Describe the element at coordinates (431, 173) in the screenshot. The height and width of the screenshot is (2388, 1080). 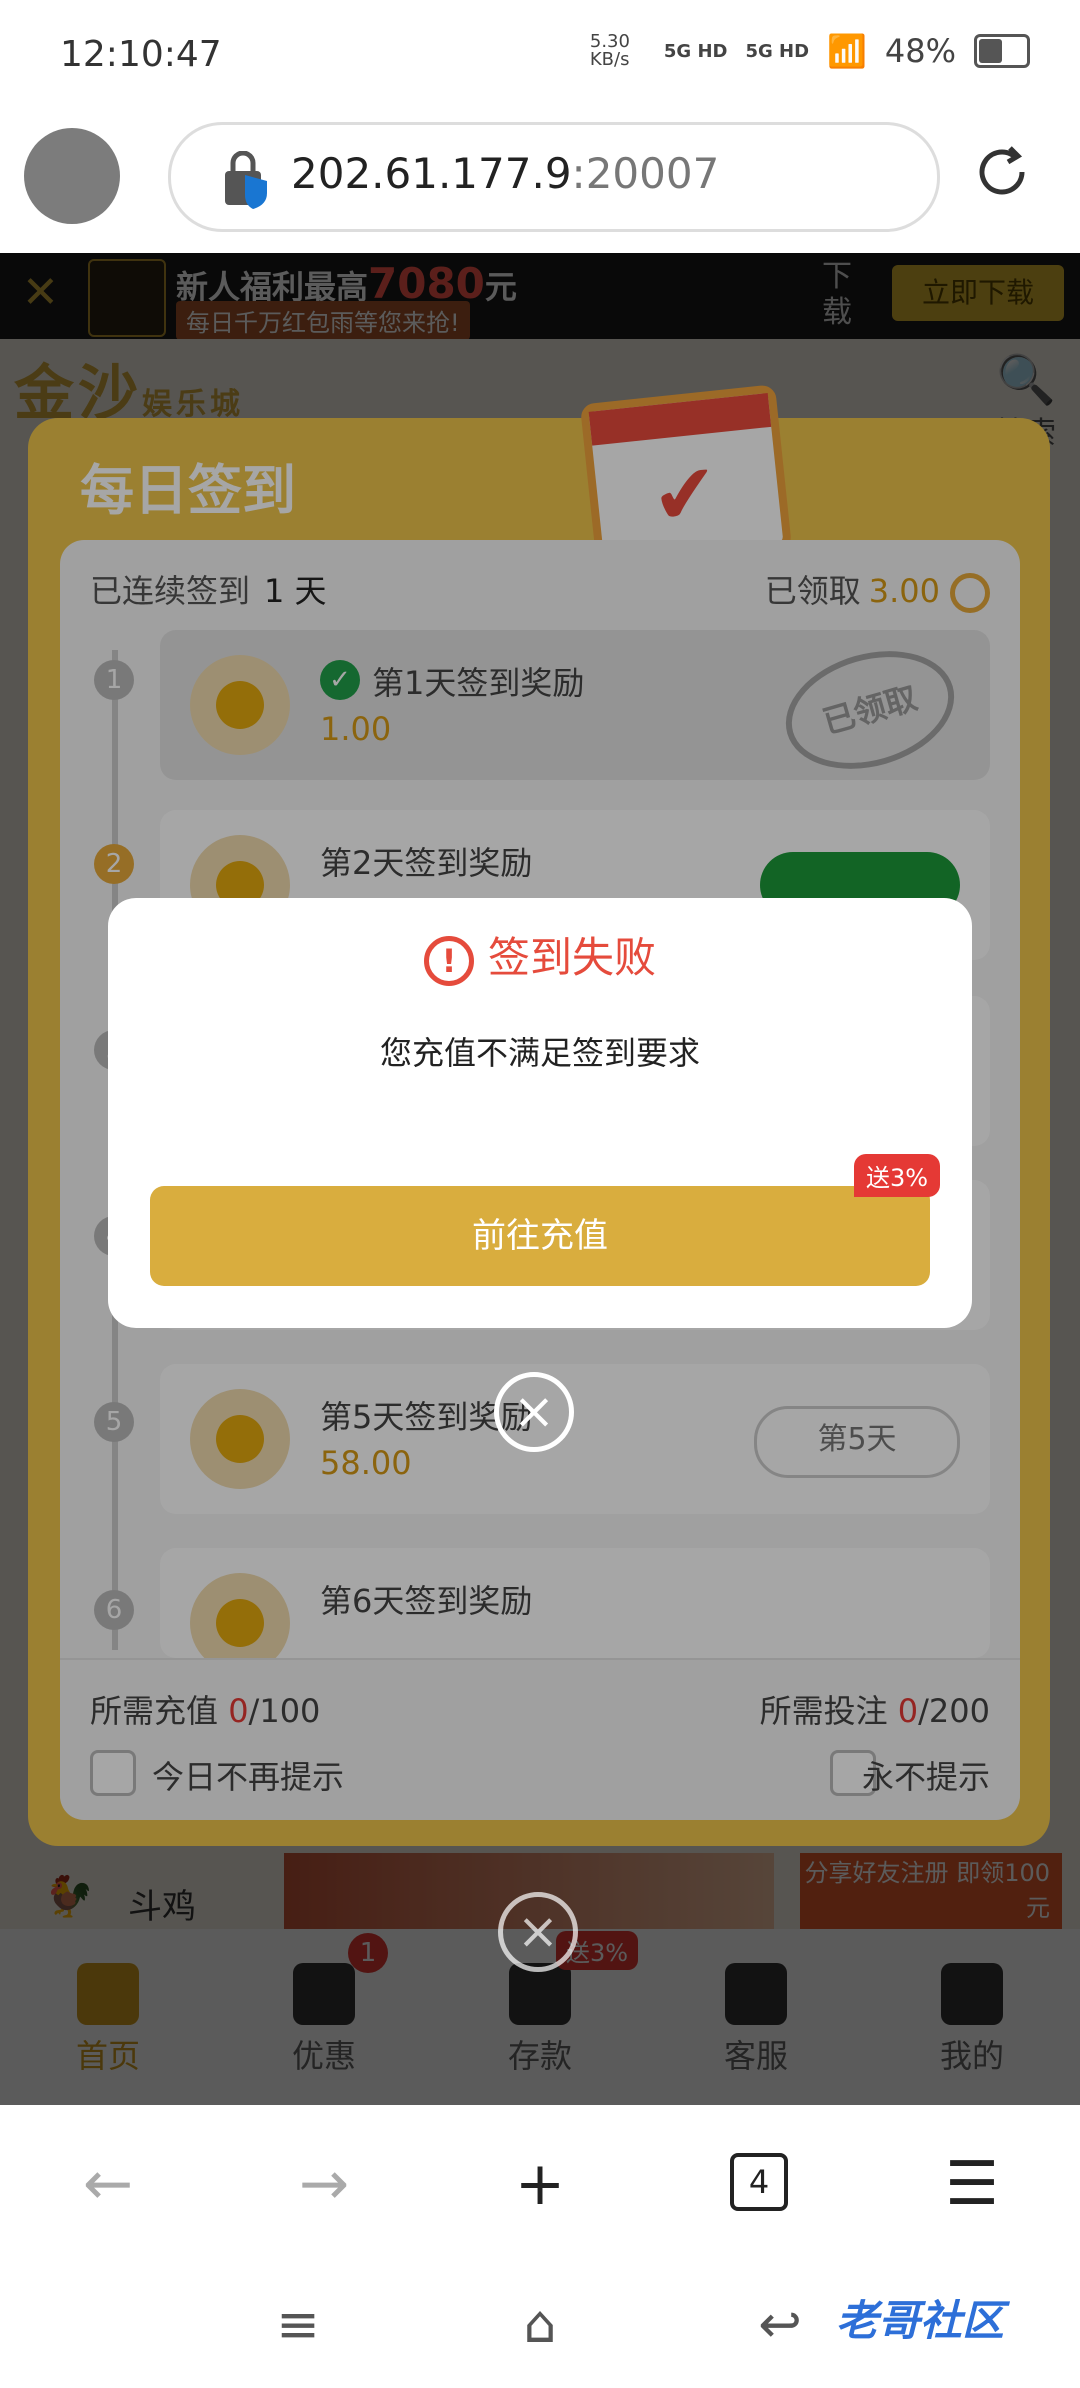
I see `url-host: 202.61.177.9` at that location.